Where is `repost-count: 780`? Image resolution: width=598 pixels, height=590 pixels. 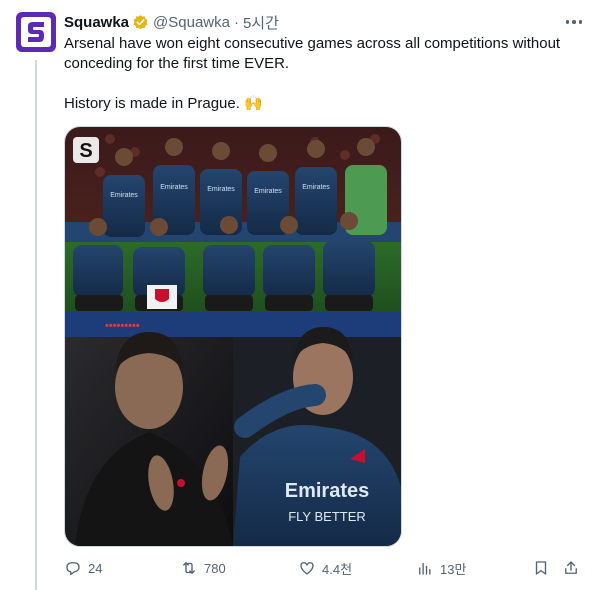
repost-count: 780 is located at coordinates (215, 568).